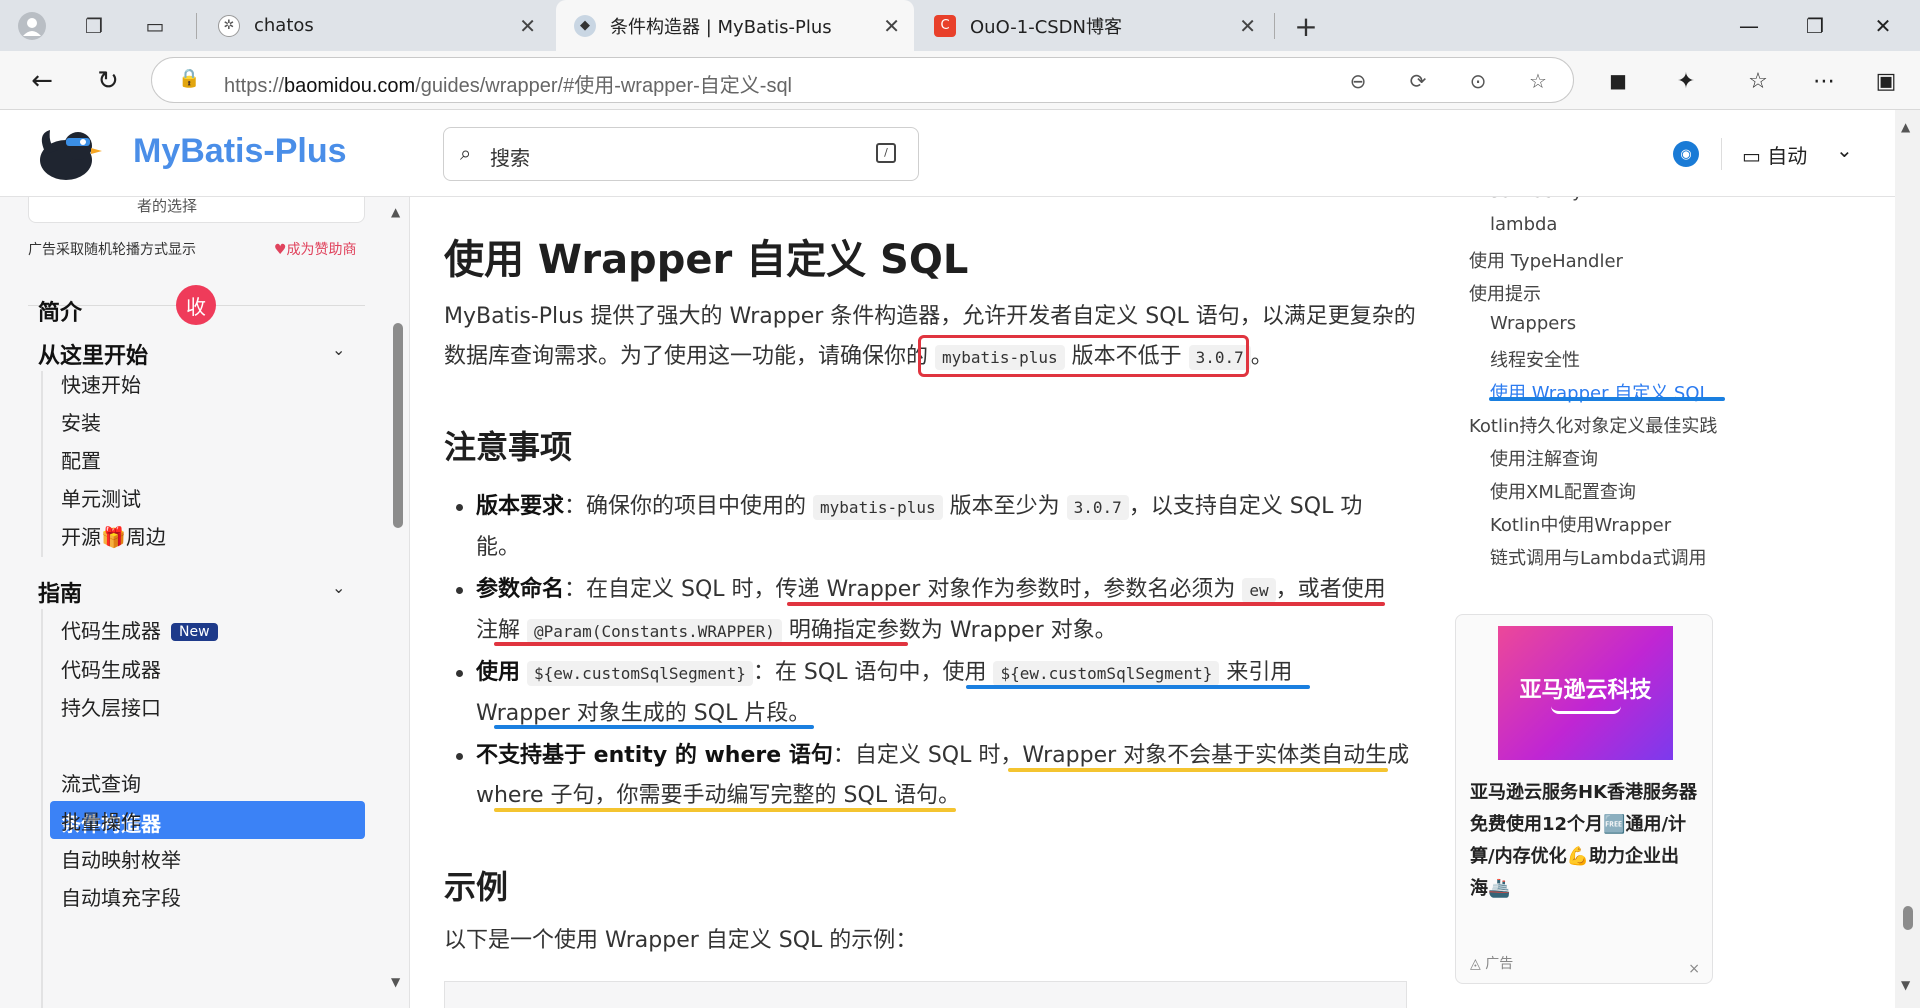 This screenshot has height=1008, width=1920. Describe the element at coordinates (1544, 458) in the screenshot. I see `outline-item: 使用注解查询` at that location.